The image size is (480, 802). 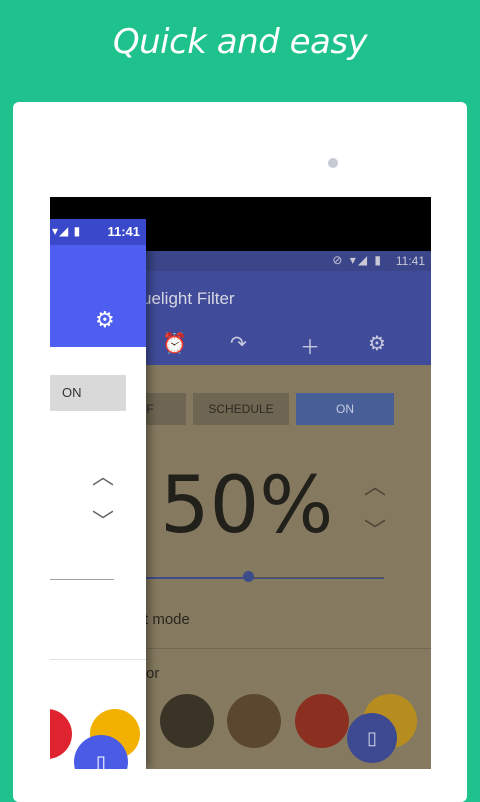 What do you see at coordinates (240, 42) in the screenshot?
I see `headline: Quick and easy` at bounding box center [240, 42].